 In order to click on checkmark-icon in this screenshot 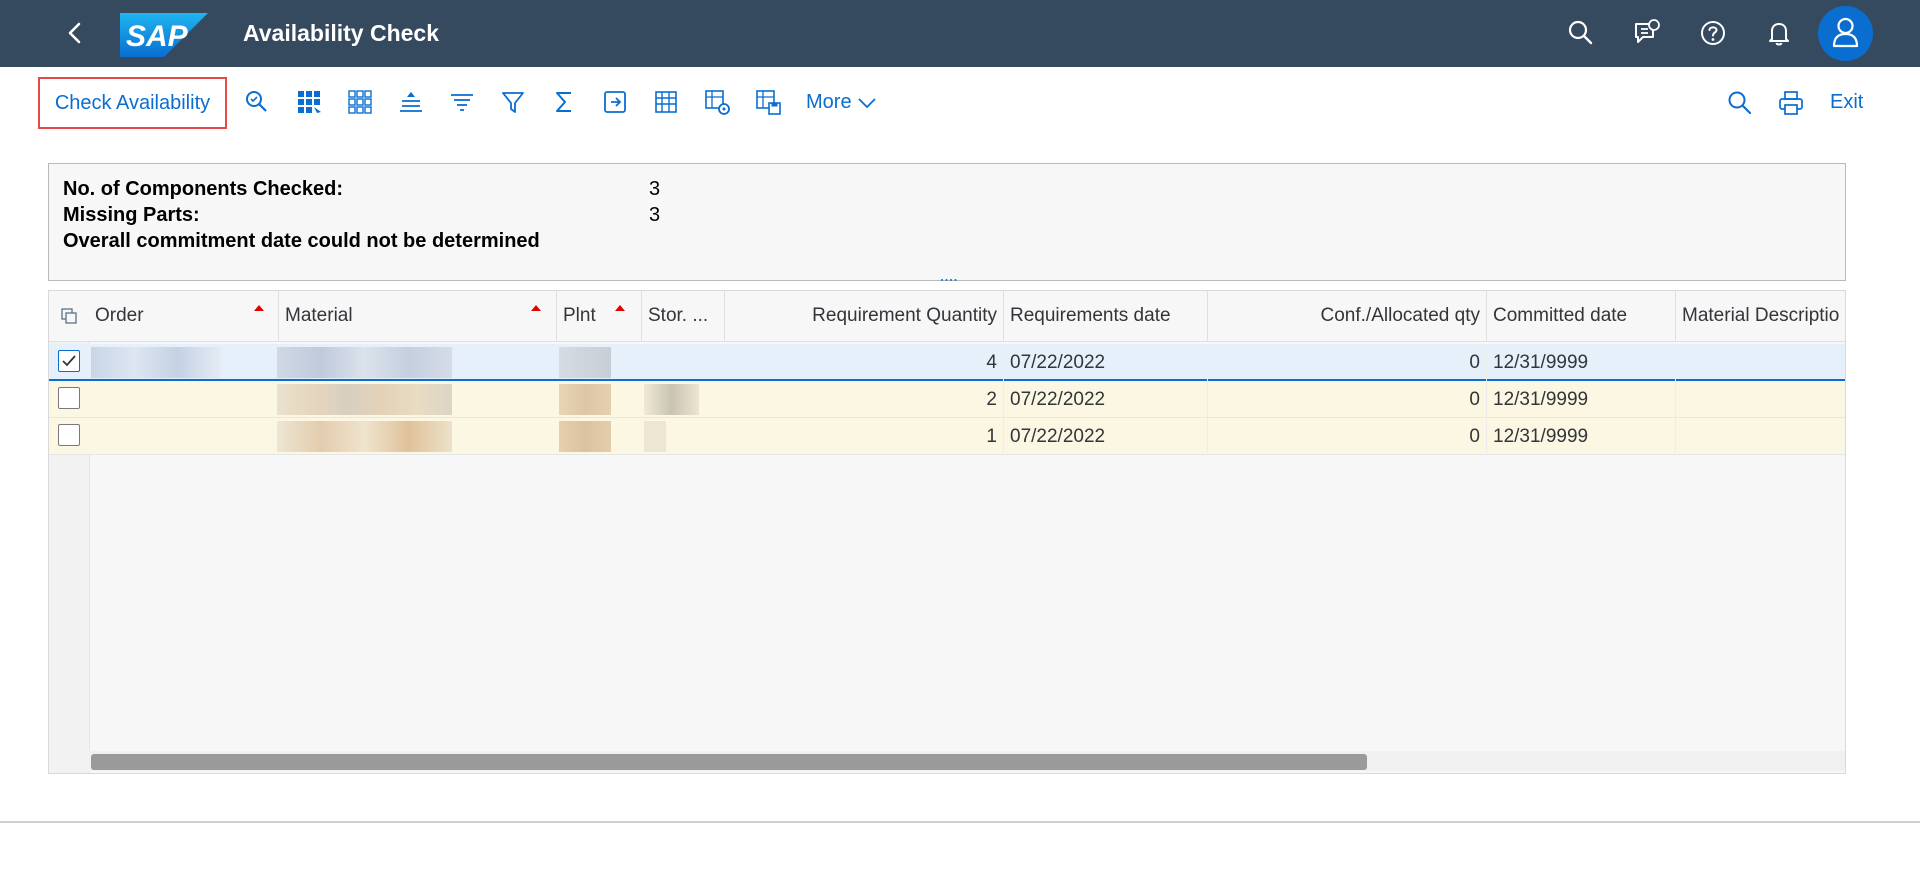, I will do `click(69, 361)`.